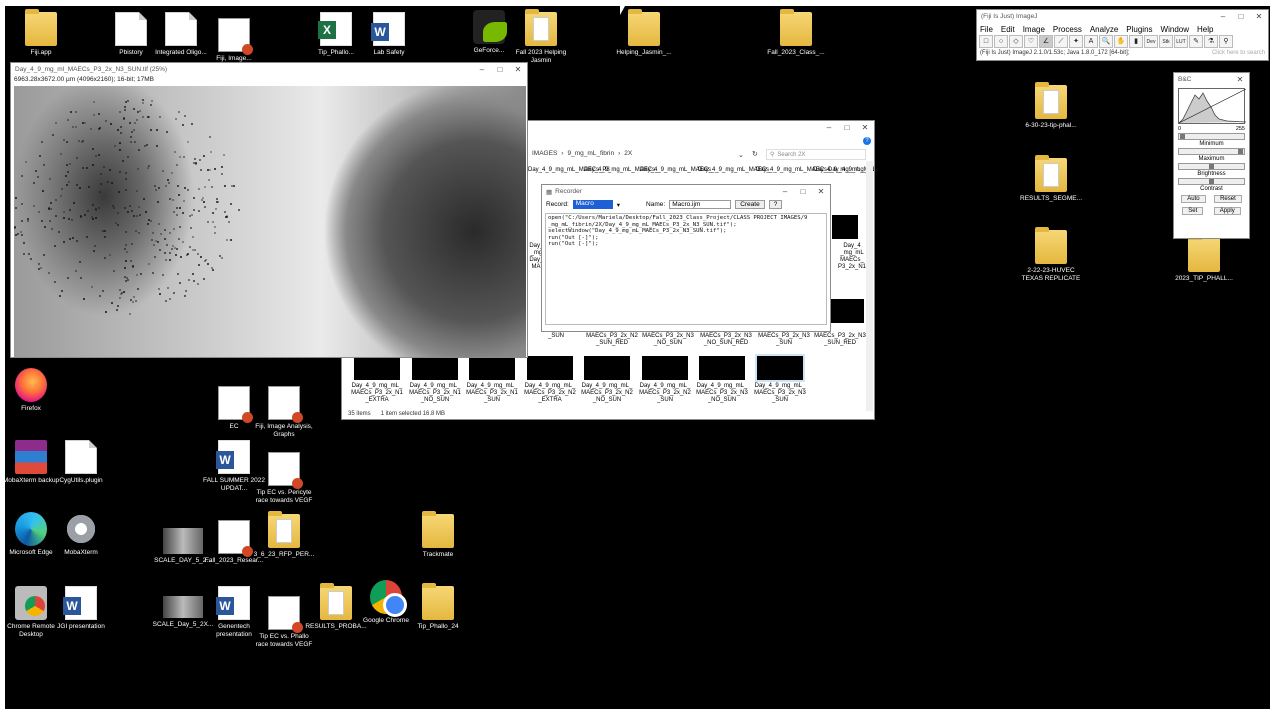 The width and height of the screenshot is (1280, 720). I want to click on apply-button: Apply, so click(1227, 211).